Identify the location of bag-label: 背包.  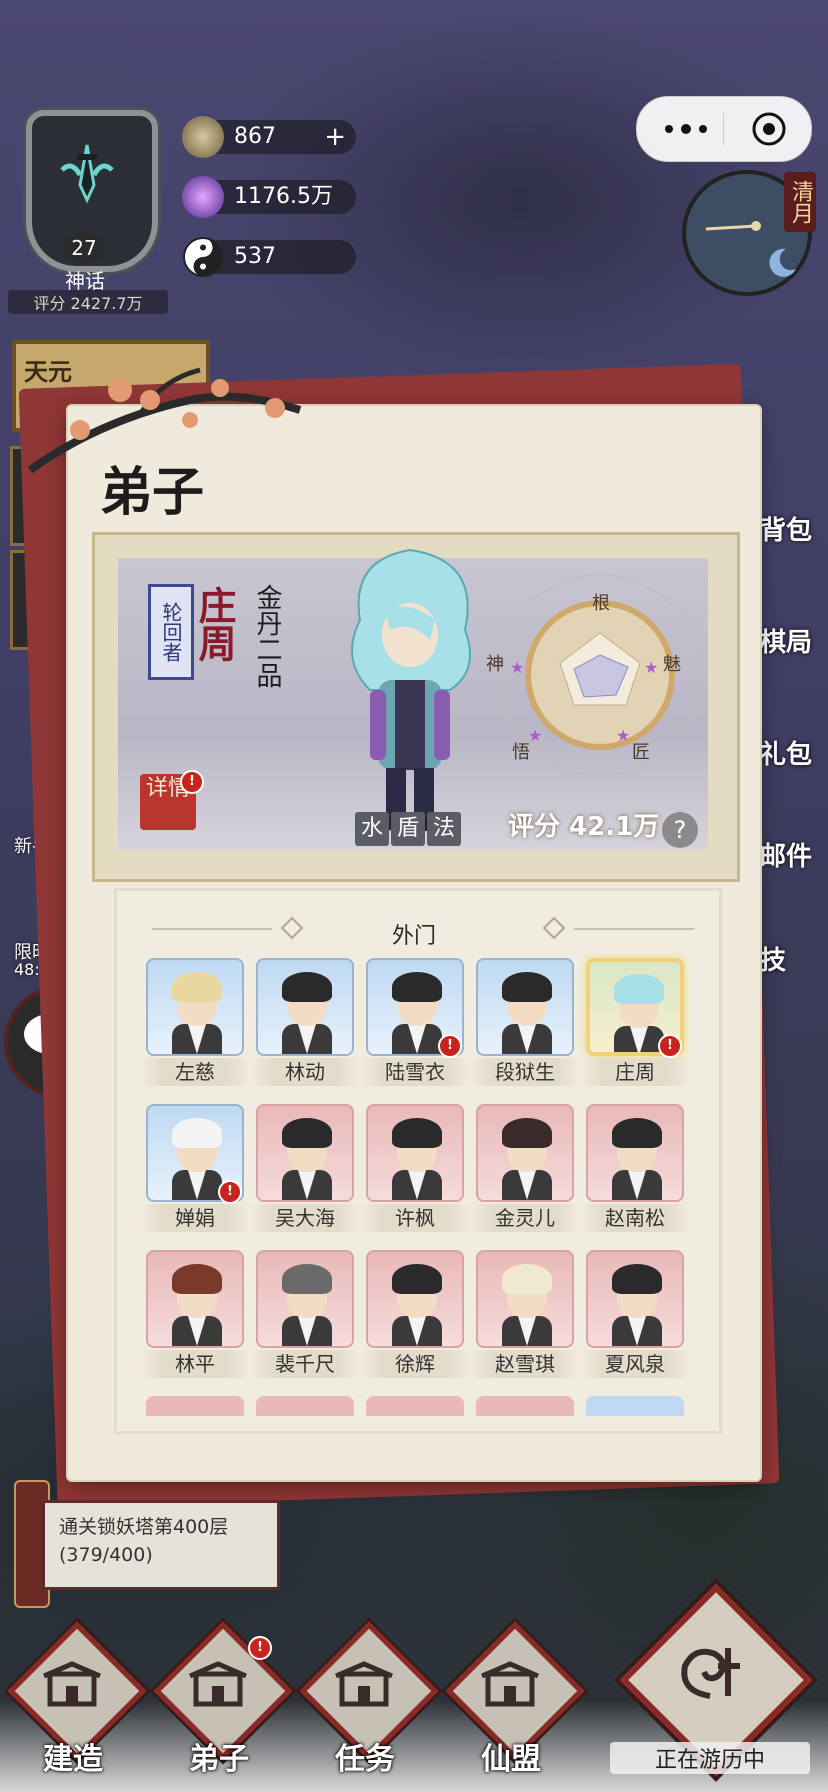
(786, 531).